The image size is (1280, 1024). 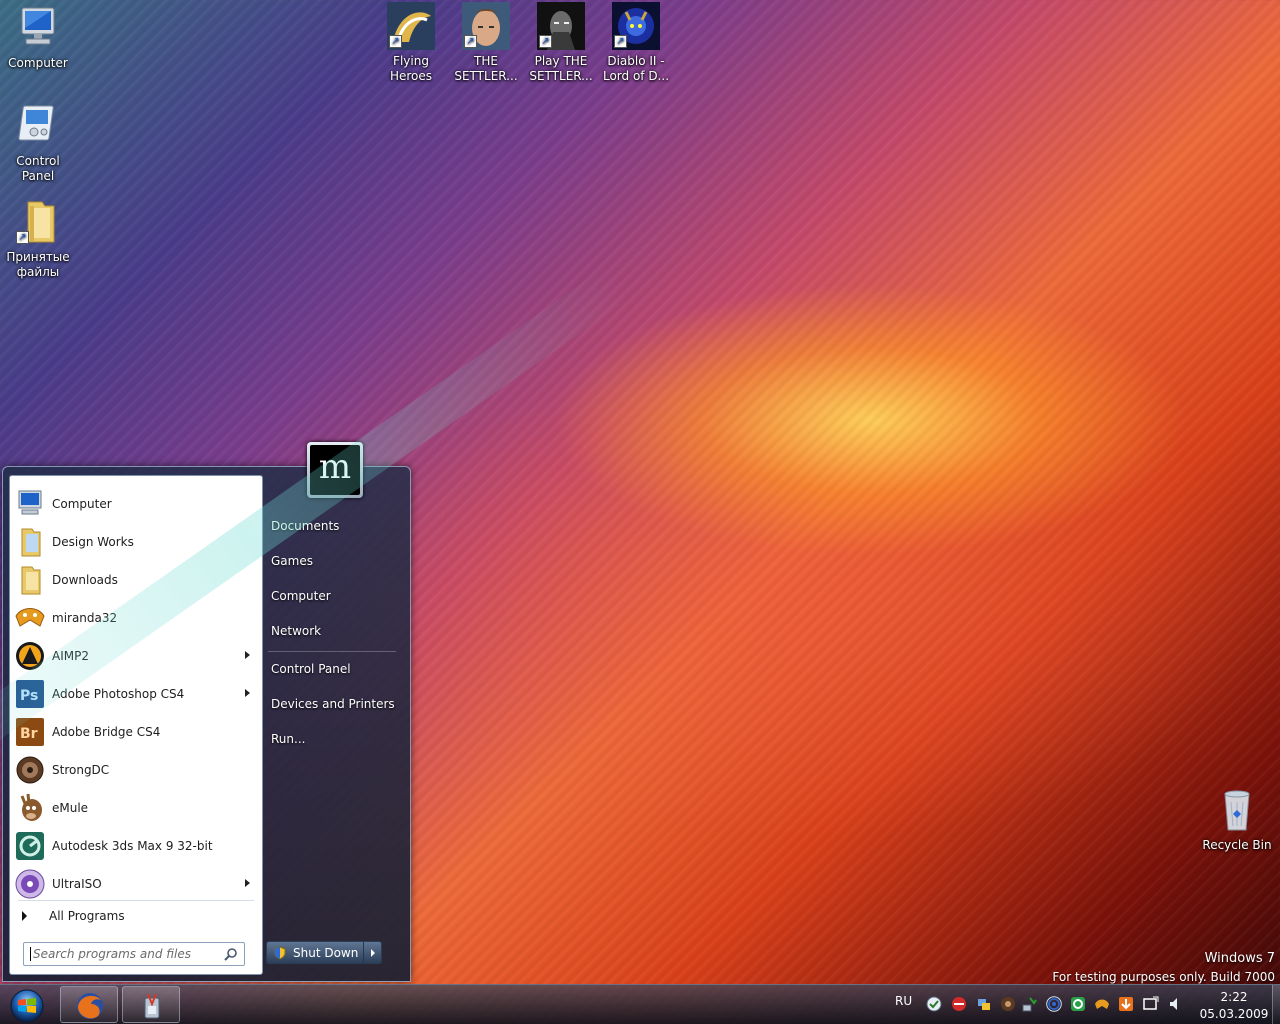 What do you see at coordinates (311, 669) in the screenshot?
I see `start-menu-link-control-panel: Control Panel` at bounding box center [311, 669].